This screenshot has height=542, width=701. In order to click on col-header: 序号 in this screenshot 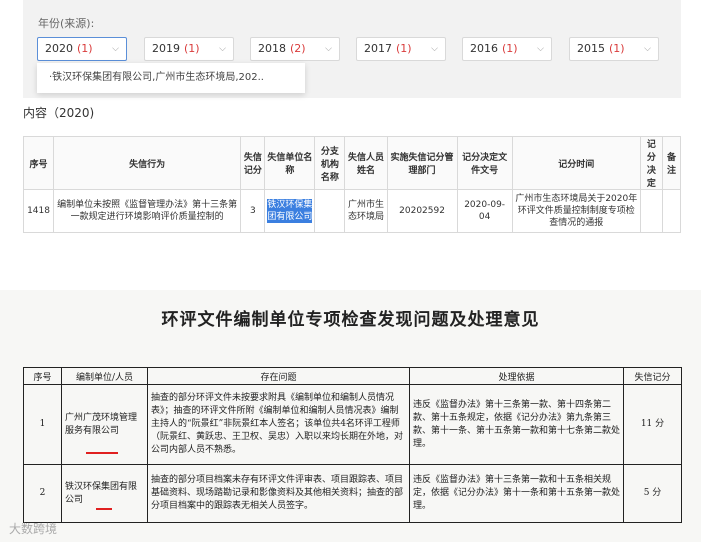, I will do `click(38, 163)`.